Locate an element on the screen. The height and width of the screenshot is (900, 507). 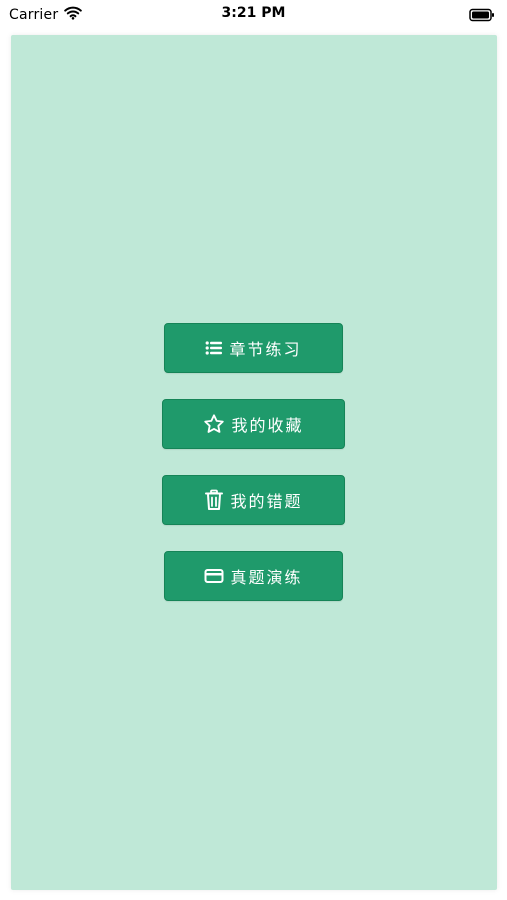
my-favorites-label: 我的收藏 is located at coordinates (267, 425).